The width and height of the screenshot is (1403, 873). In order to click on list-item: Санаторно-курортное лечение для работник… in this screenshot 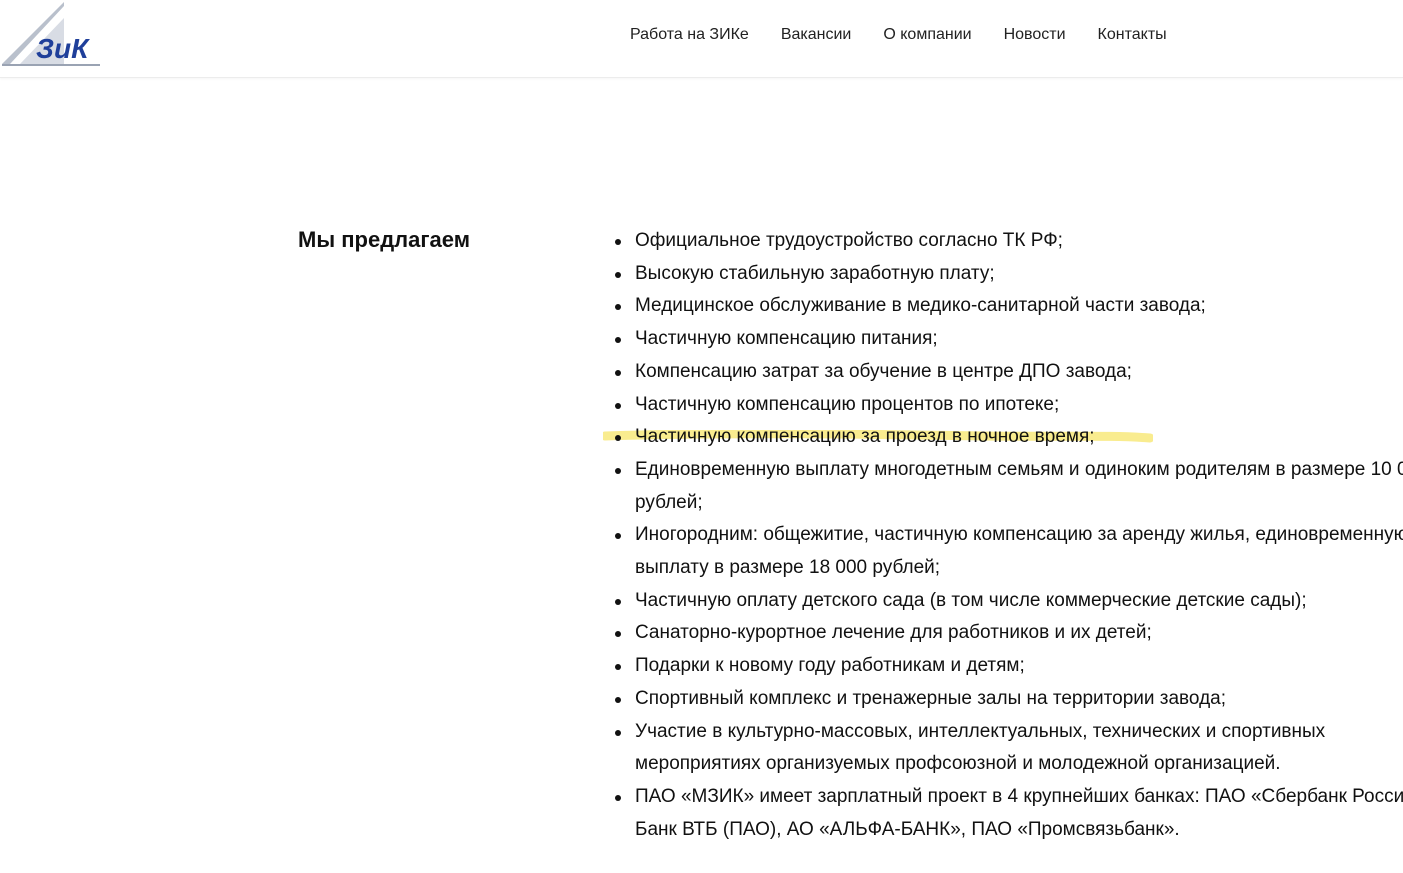, I will do `click(1009, 633)`.